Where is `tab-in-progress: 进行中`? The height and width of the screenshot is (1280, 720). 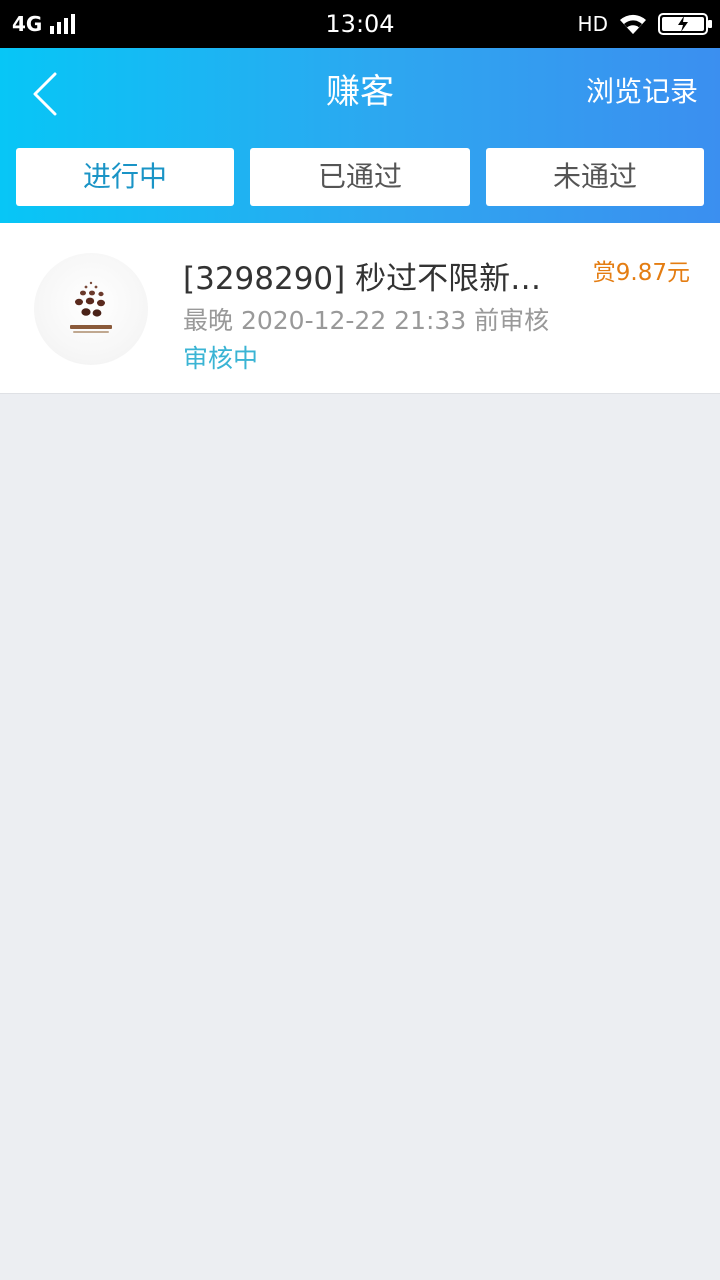
tab-in-progress: 进行中 is located at coordinates (125, 177).